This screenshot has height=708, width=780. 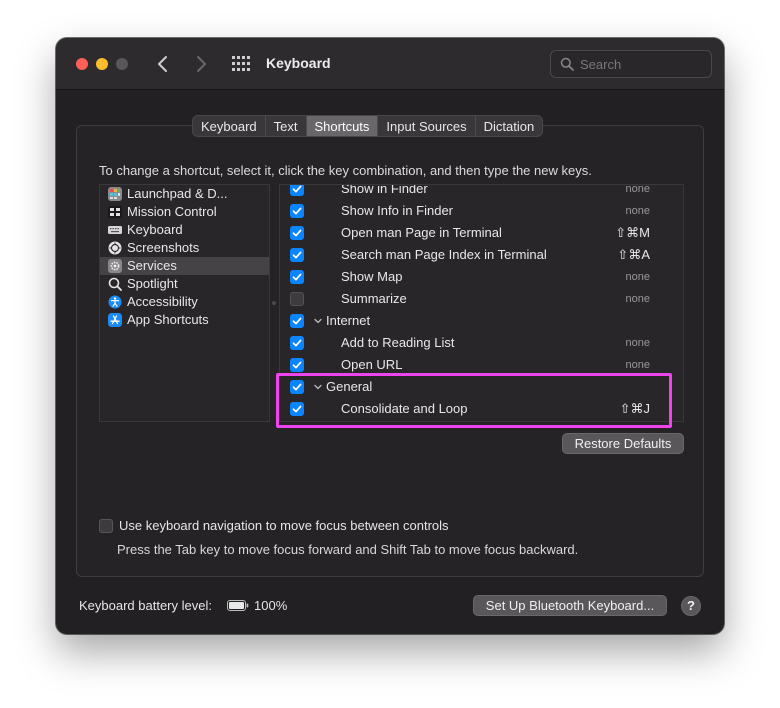 What do you see at coordinates (348, 320) in the screenshot?
I see `service-group-name: Internet` at bounding box center [348, 320].